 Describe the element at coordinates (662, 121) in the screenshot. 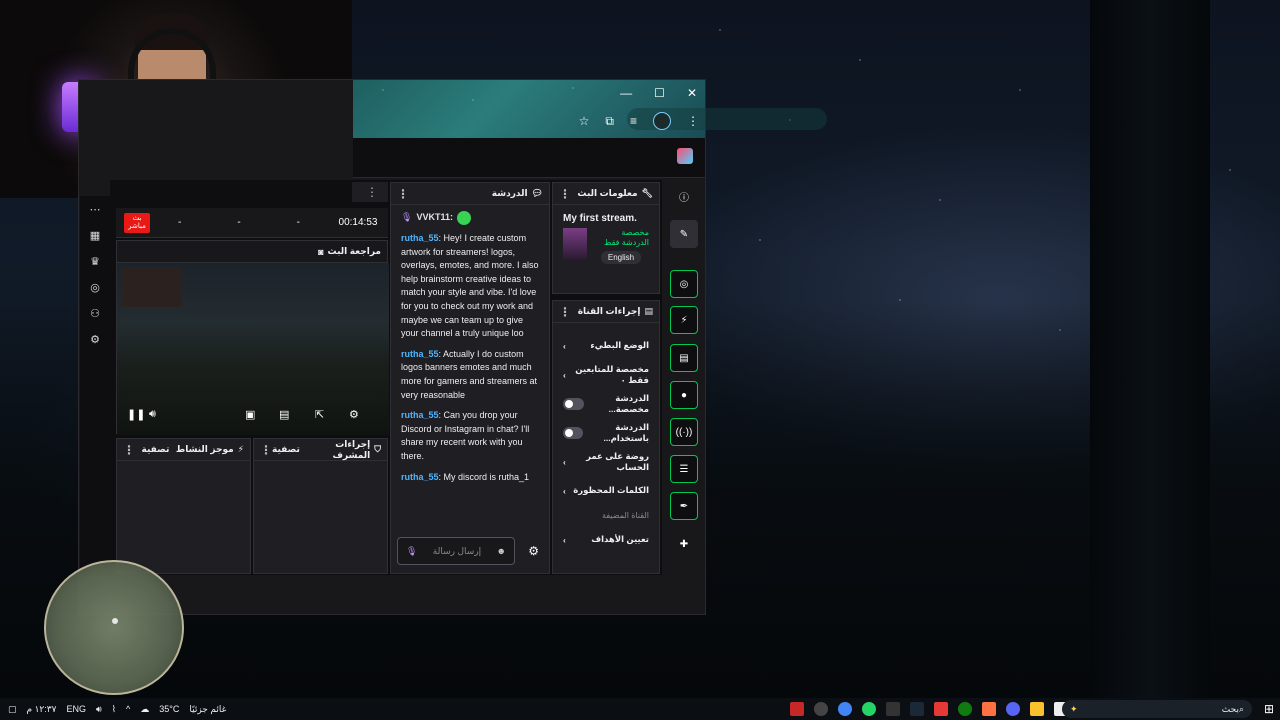

I see `profile-avatar` at that location.